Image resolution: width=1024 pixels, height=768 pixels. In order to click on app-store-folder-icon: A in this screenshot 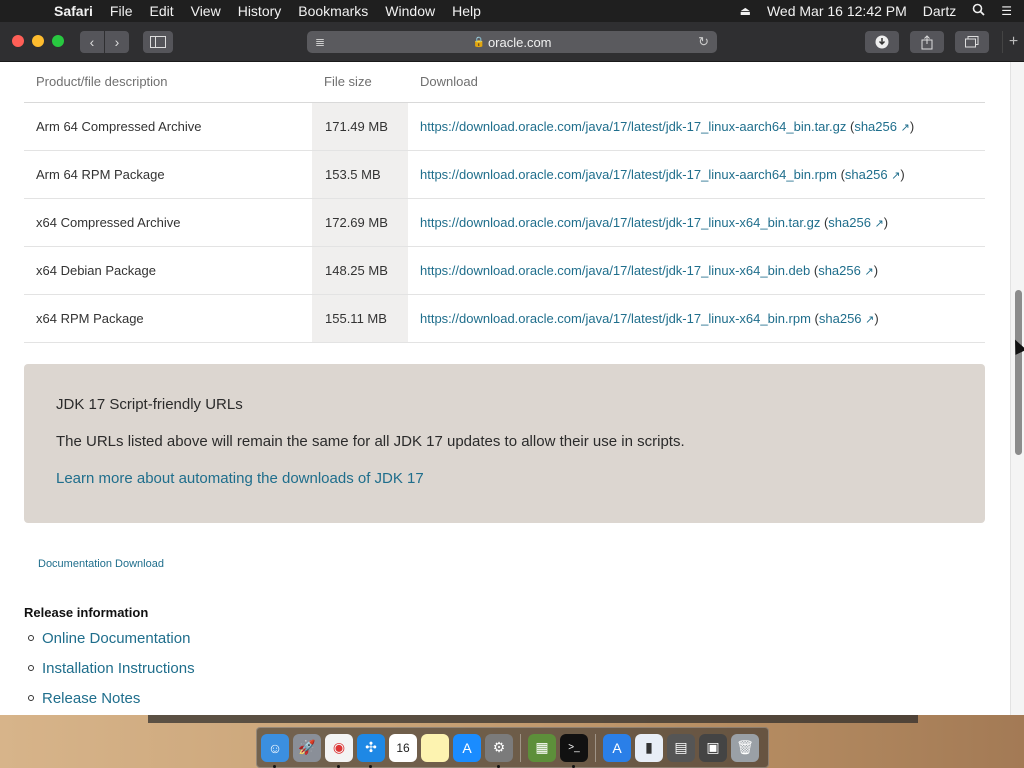, I will do `click(617, 747)`.